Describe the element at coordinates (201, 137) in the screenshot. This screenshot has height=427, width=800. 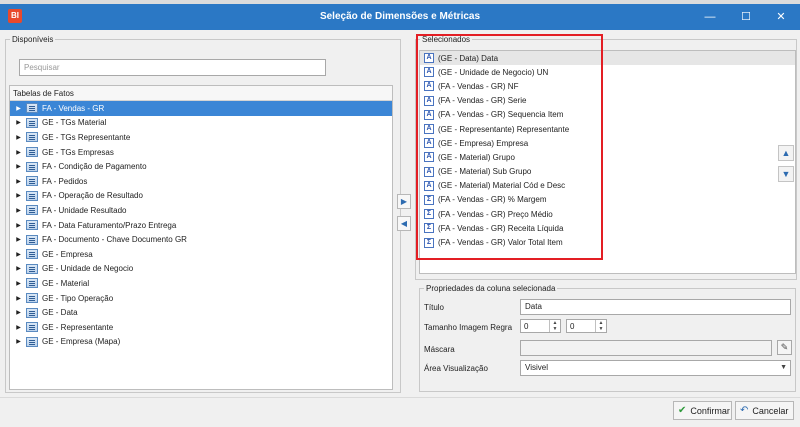
I see `tree-item: ▶ GE - TGs Representante` at that location.